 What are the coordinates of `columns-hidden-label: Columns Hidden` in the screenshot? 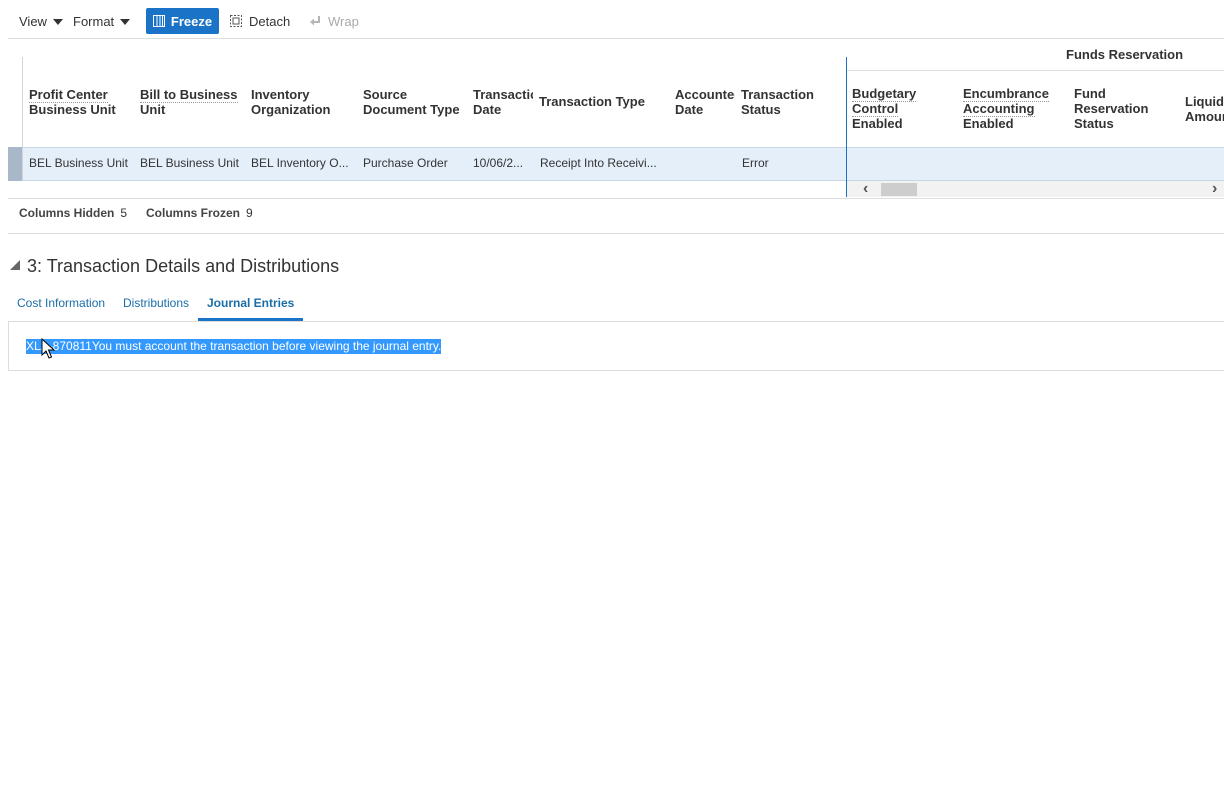 It's located at (67, 213).